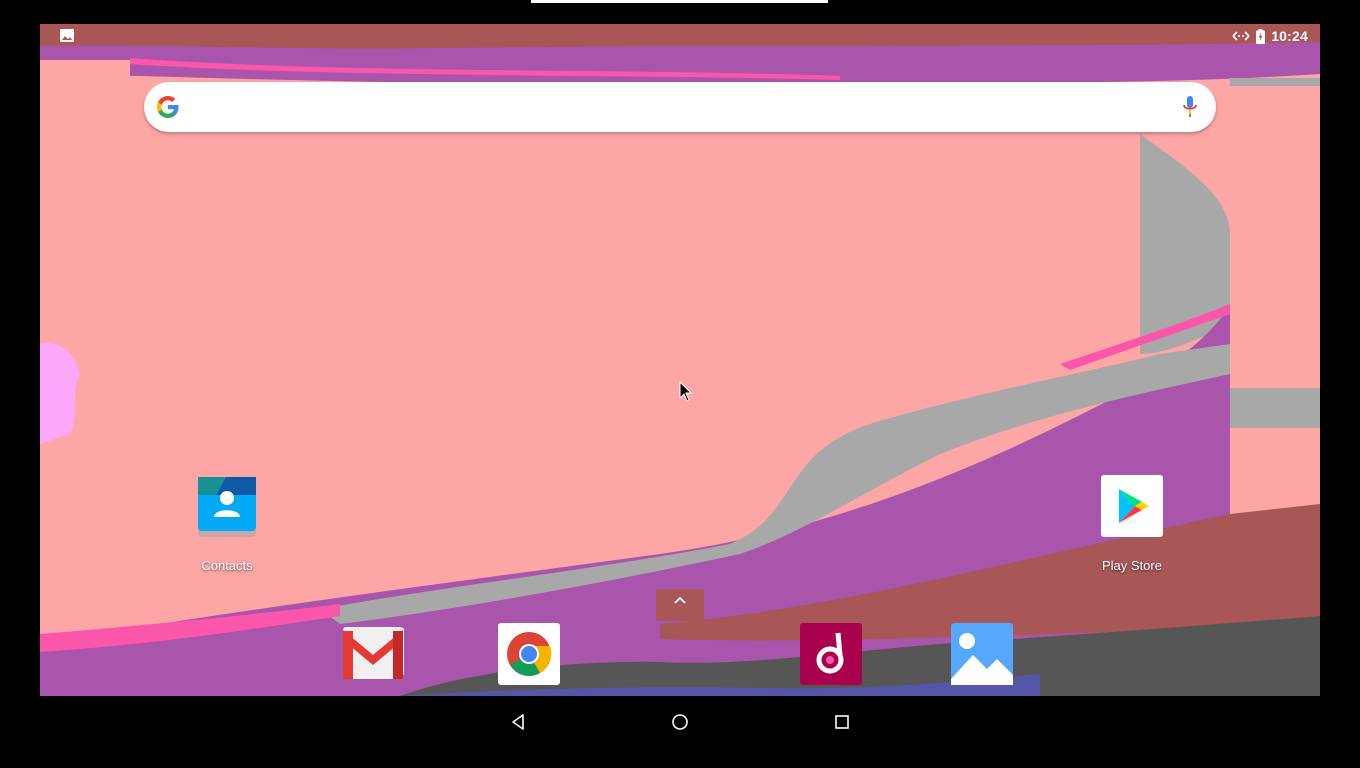  Describe the element at coordinates (686, 391) in the screenshot. I see `mouse-cursor-icon` at that location.